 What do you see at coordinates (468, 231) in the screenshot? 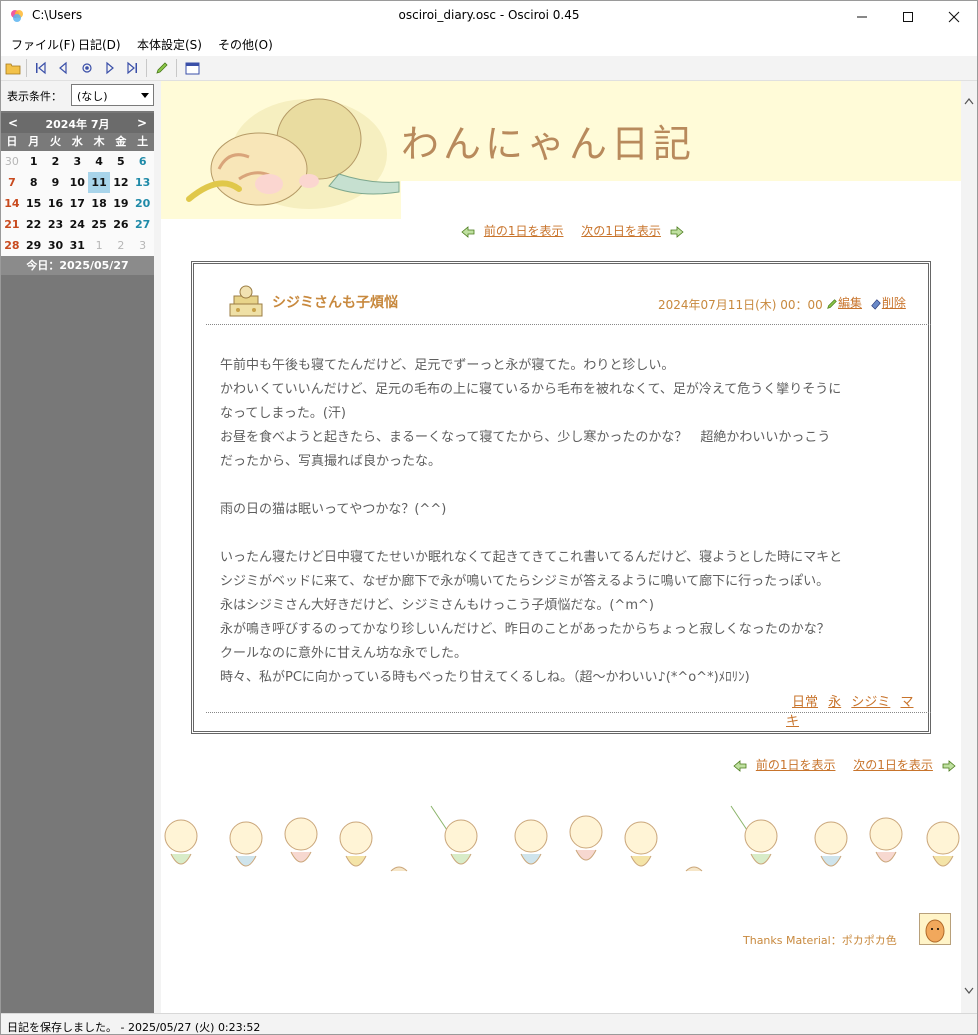
I see `left-arrow-icon` at bounding box center [468, 231].